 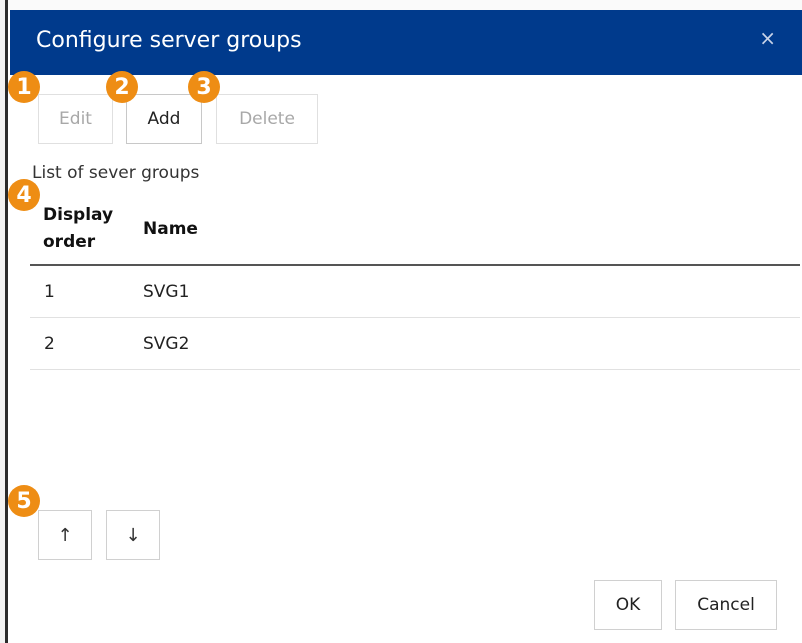 What do you see at coordinates (267, 119) in the screenshot?
I see `delete-button: Delete` at bounding box center [267, 119].